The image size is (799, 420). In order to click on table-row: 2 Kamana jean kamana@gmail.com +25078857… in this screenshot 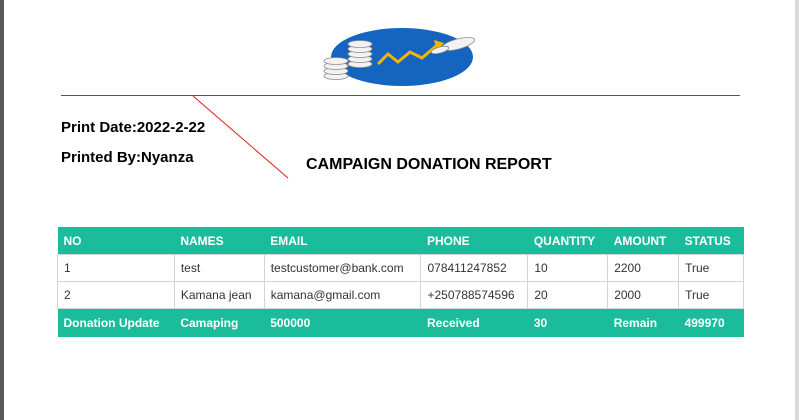, I will do `click(400, 295)`.